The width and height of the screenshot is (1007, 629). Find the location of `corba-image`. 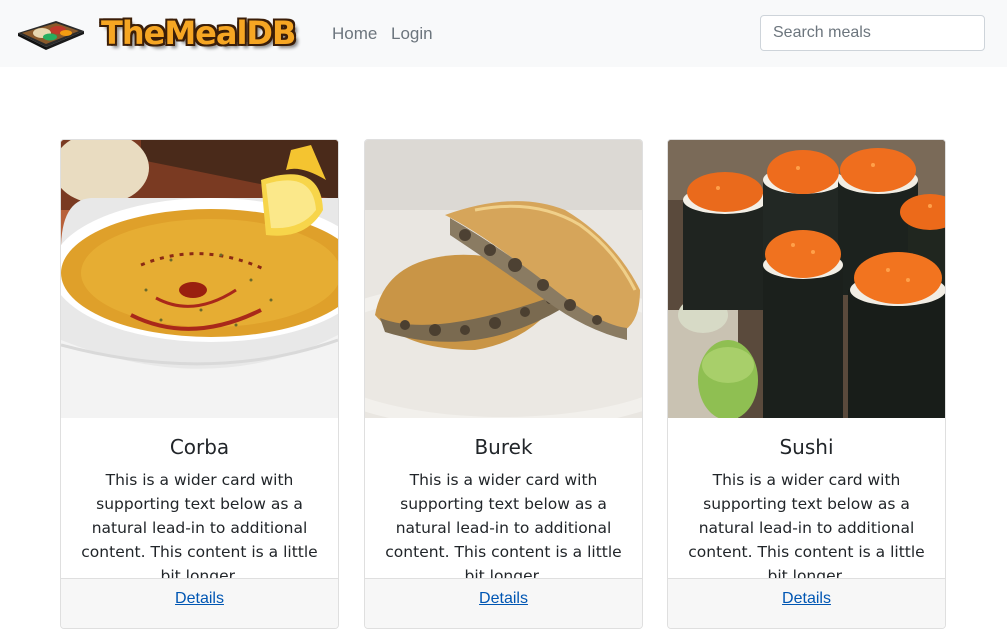

corba-image is located at coordinates (199, 279).